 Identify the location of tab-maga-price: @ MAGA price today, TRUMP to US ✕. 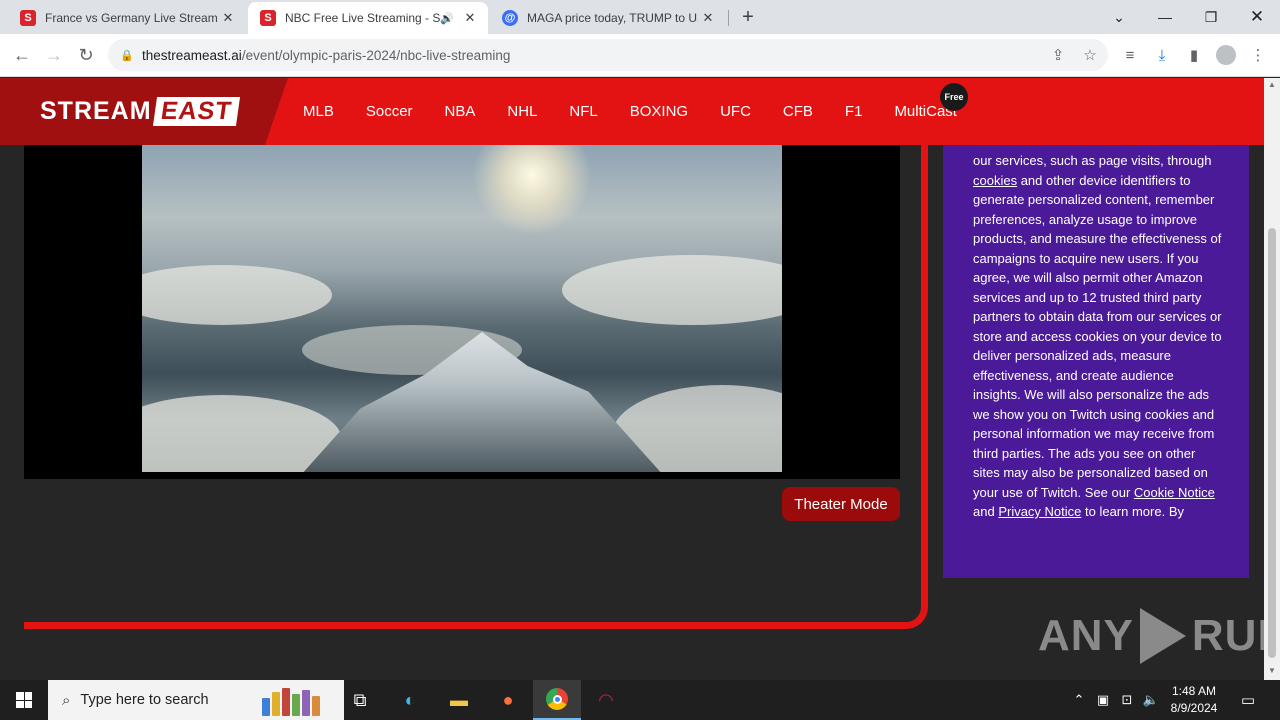
(608, 18).